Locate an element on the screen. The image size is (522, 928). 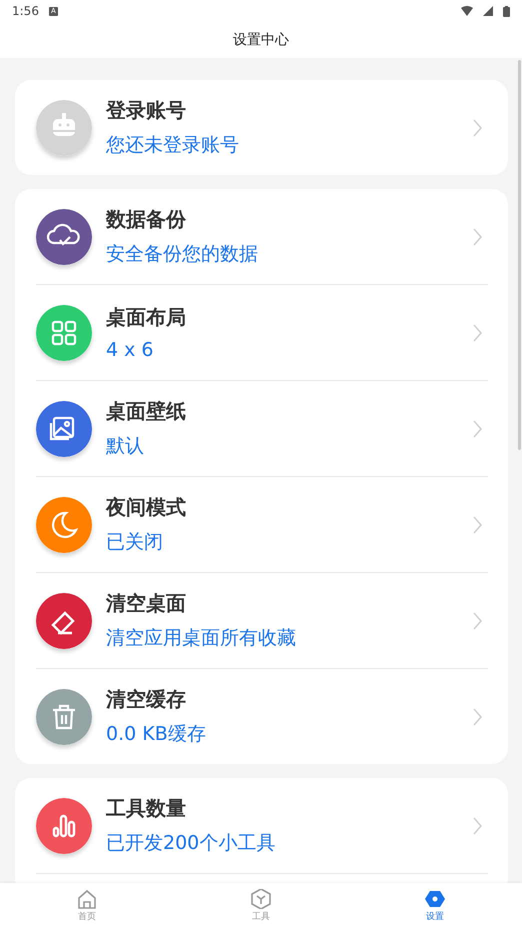
signal-icon is located at coordinates (488, 11).